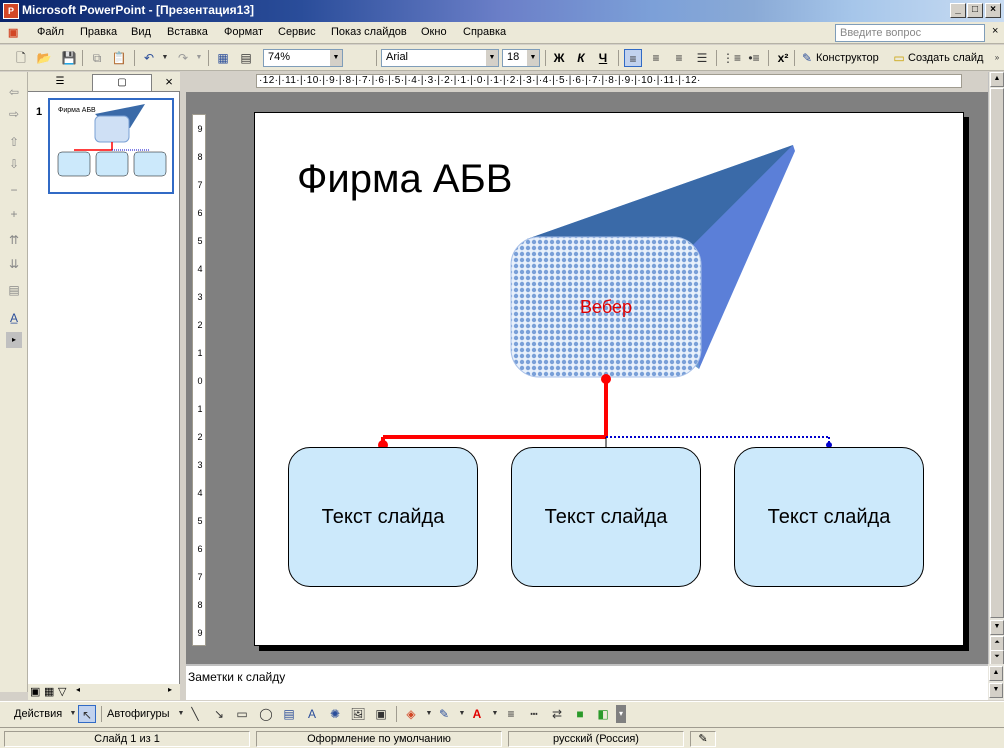 The height and width of the screenshot is (748, 1004). What do you see at coordinates (223, 58) in the screenshot?
I see `grid-icon: ▦` at bounding box center [223, 58].